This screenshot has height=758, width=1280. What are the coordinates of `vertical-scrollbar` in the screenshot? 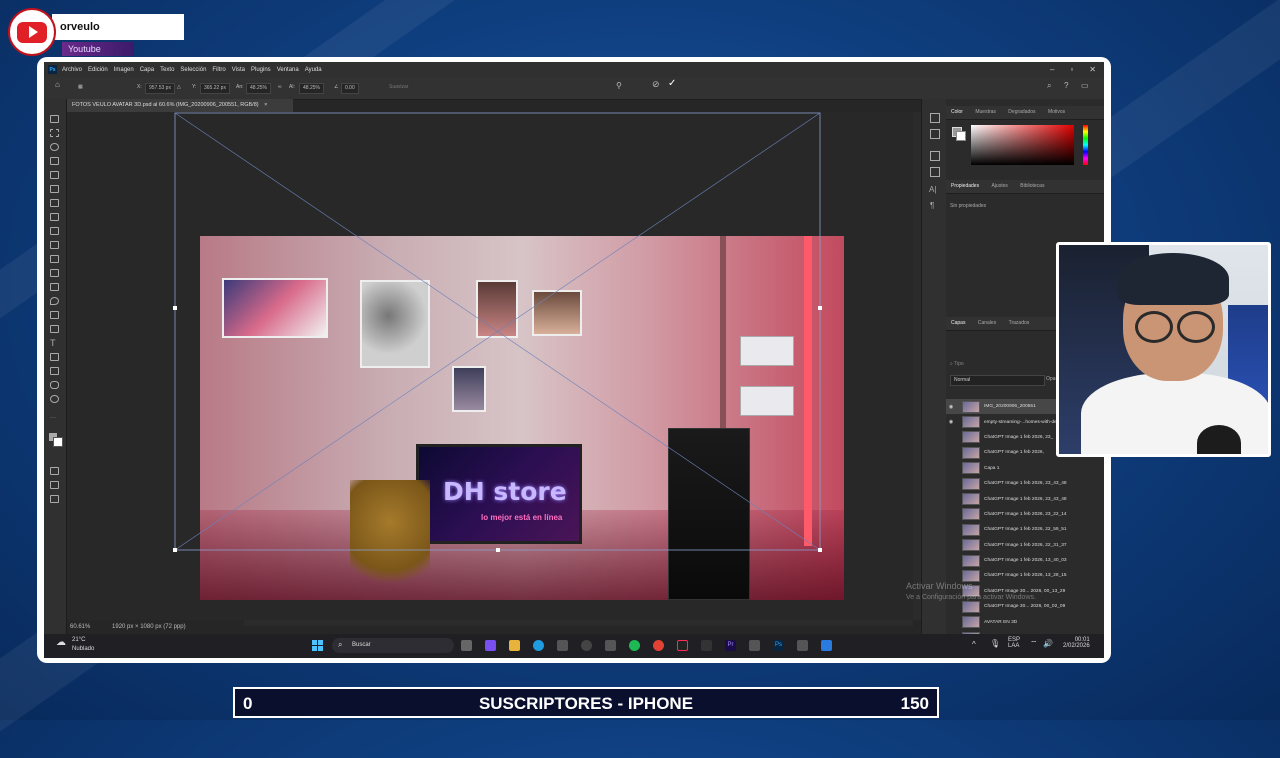 It's located at (917, 366).